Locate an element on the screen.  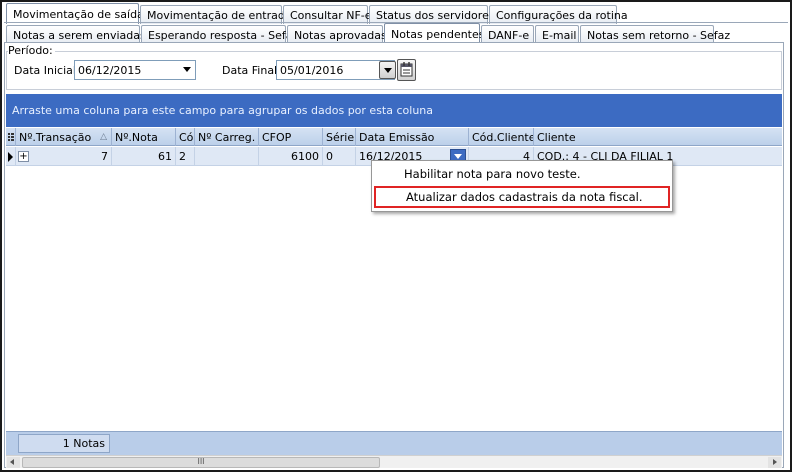
scroll-right-icon is located at coordinates (774, 462).